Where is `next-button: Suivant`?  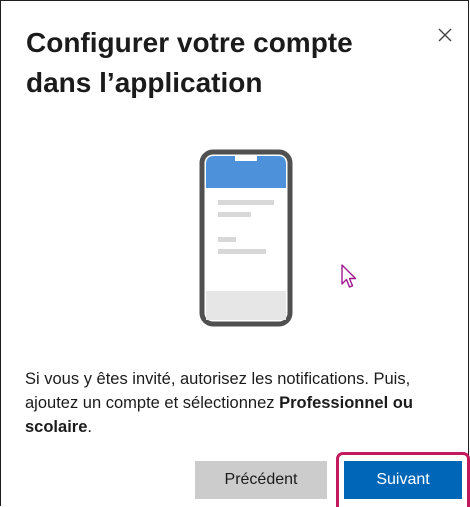 next-button: Suivant is located at coordinates (403, 480).